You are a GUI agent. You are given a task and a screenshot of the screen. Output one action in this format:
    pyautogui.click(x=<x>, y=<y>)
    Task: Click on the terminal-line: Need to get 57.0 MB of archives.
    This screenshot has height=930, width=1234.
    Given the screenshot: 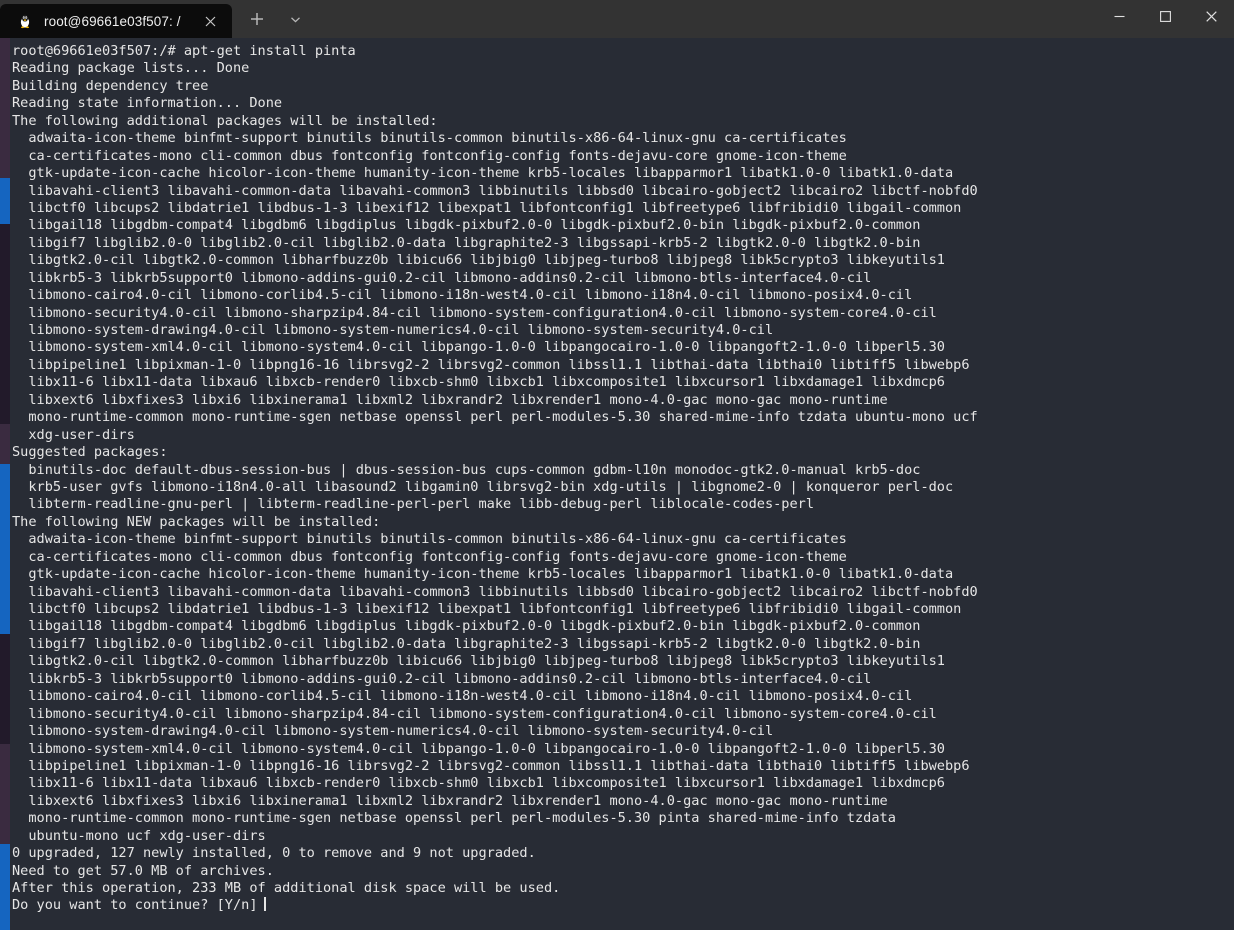 What is the action you would take?
    pyautogui.click(x=143, y=870)
    